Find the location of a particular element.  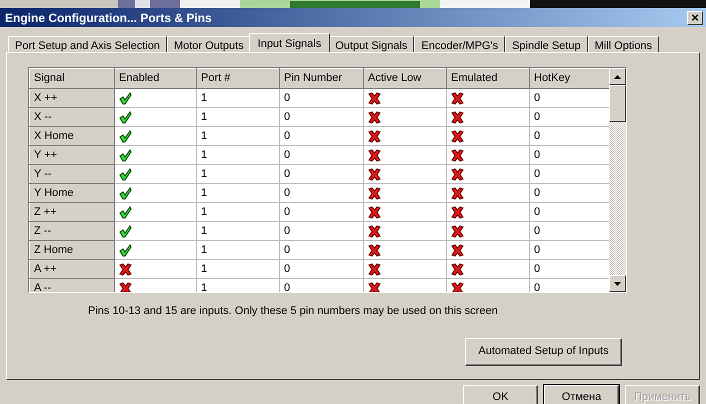

down-arrow-icon is located at coordinates (617, 284).